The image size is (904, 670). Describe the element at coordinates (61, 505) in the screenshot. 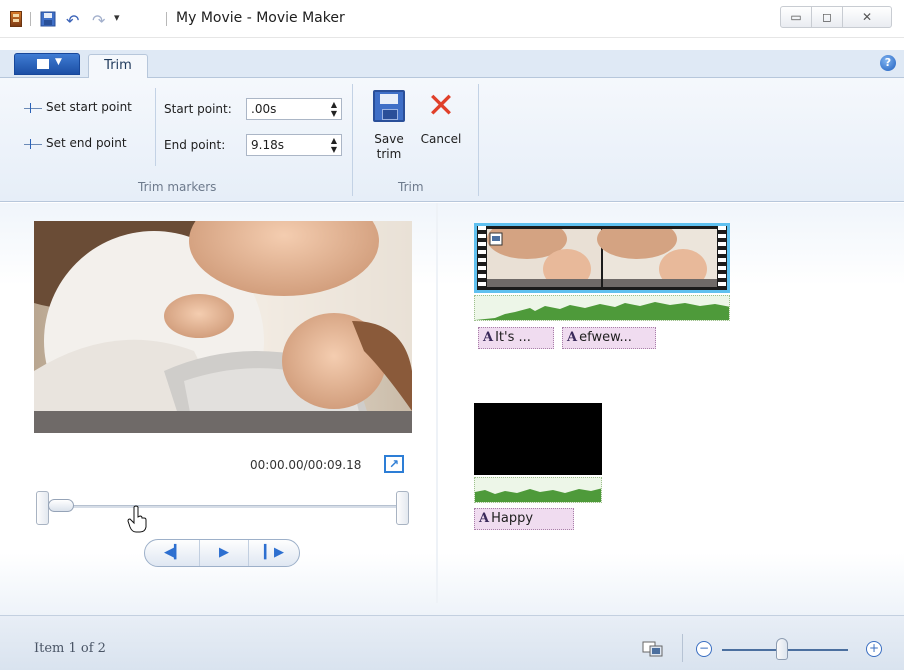

I see `playhead-thumb` at that location.